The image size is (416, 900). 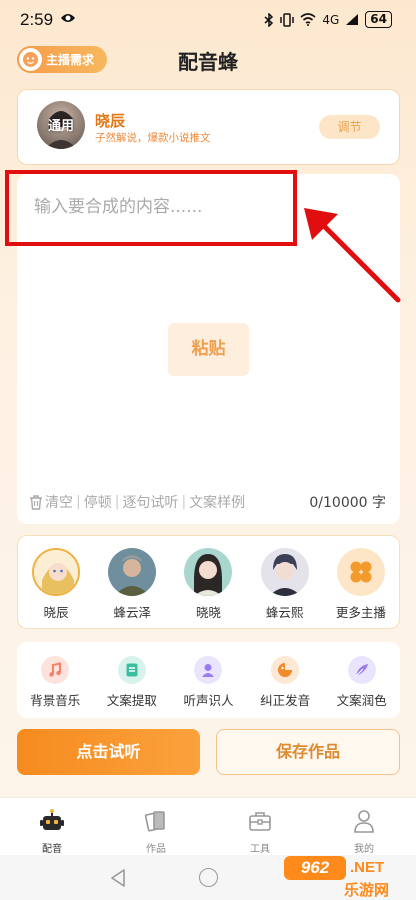 What do you see at coordinates (260, 849) in the screenshot?
I see `tab-label: 工具` at bounding box center [260, 849].